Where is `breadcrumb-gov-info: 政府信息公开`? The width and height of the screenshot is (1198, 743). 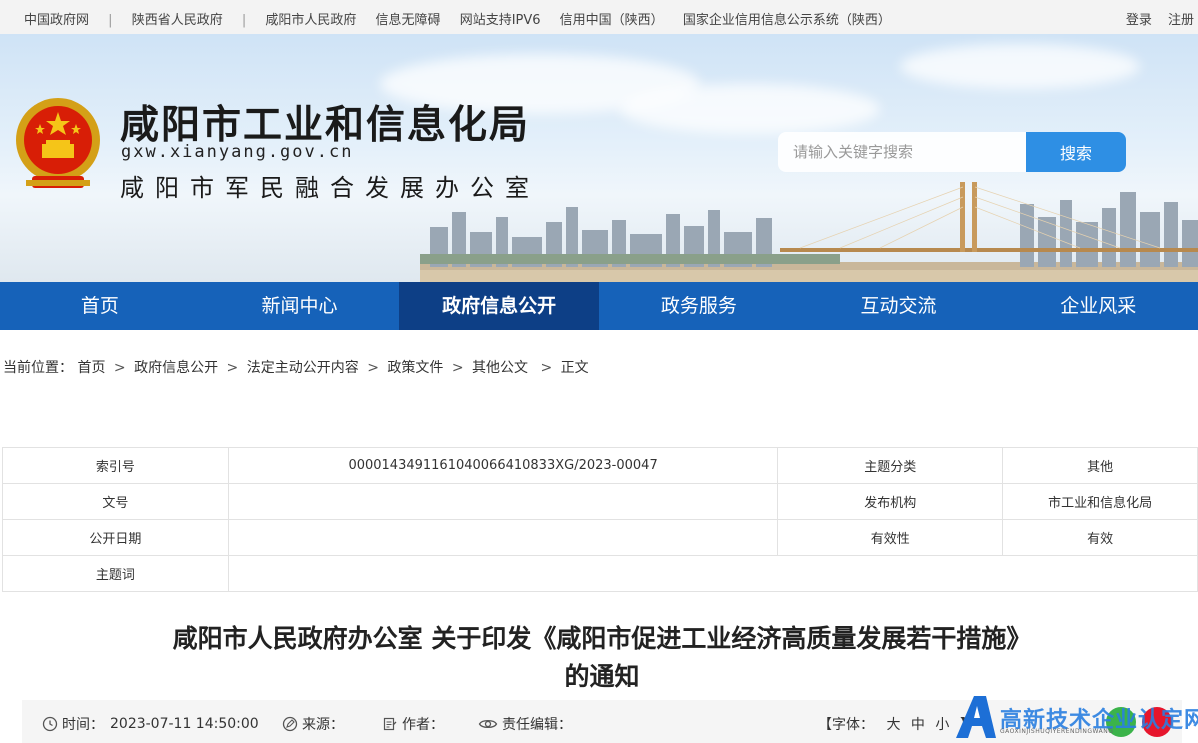
breadcrumb-gov-info: 政府信息公开 is located at coordinates (176, 368).